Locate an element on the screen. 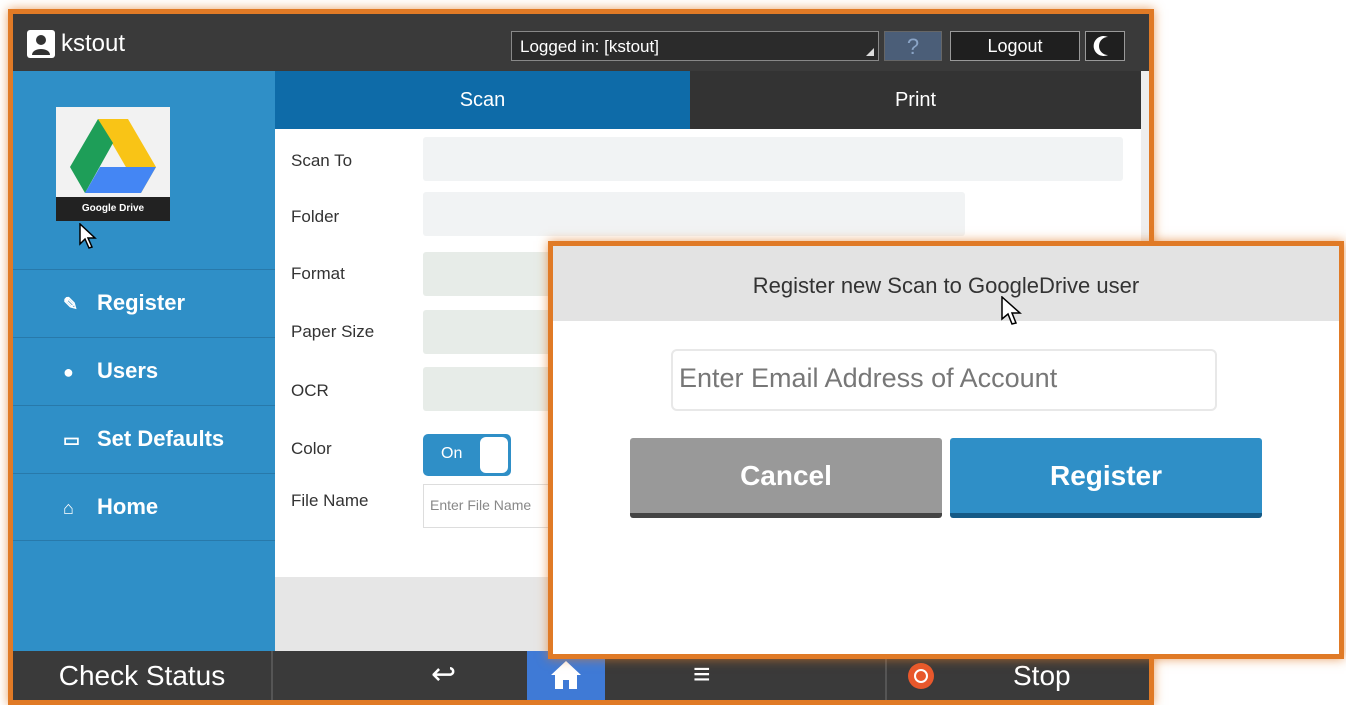 The image size is (1346, 705). username: kstout is located at coordinates (93, 43).